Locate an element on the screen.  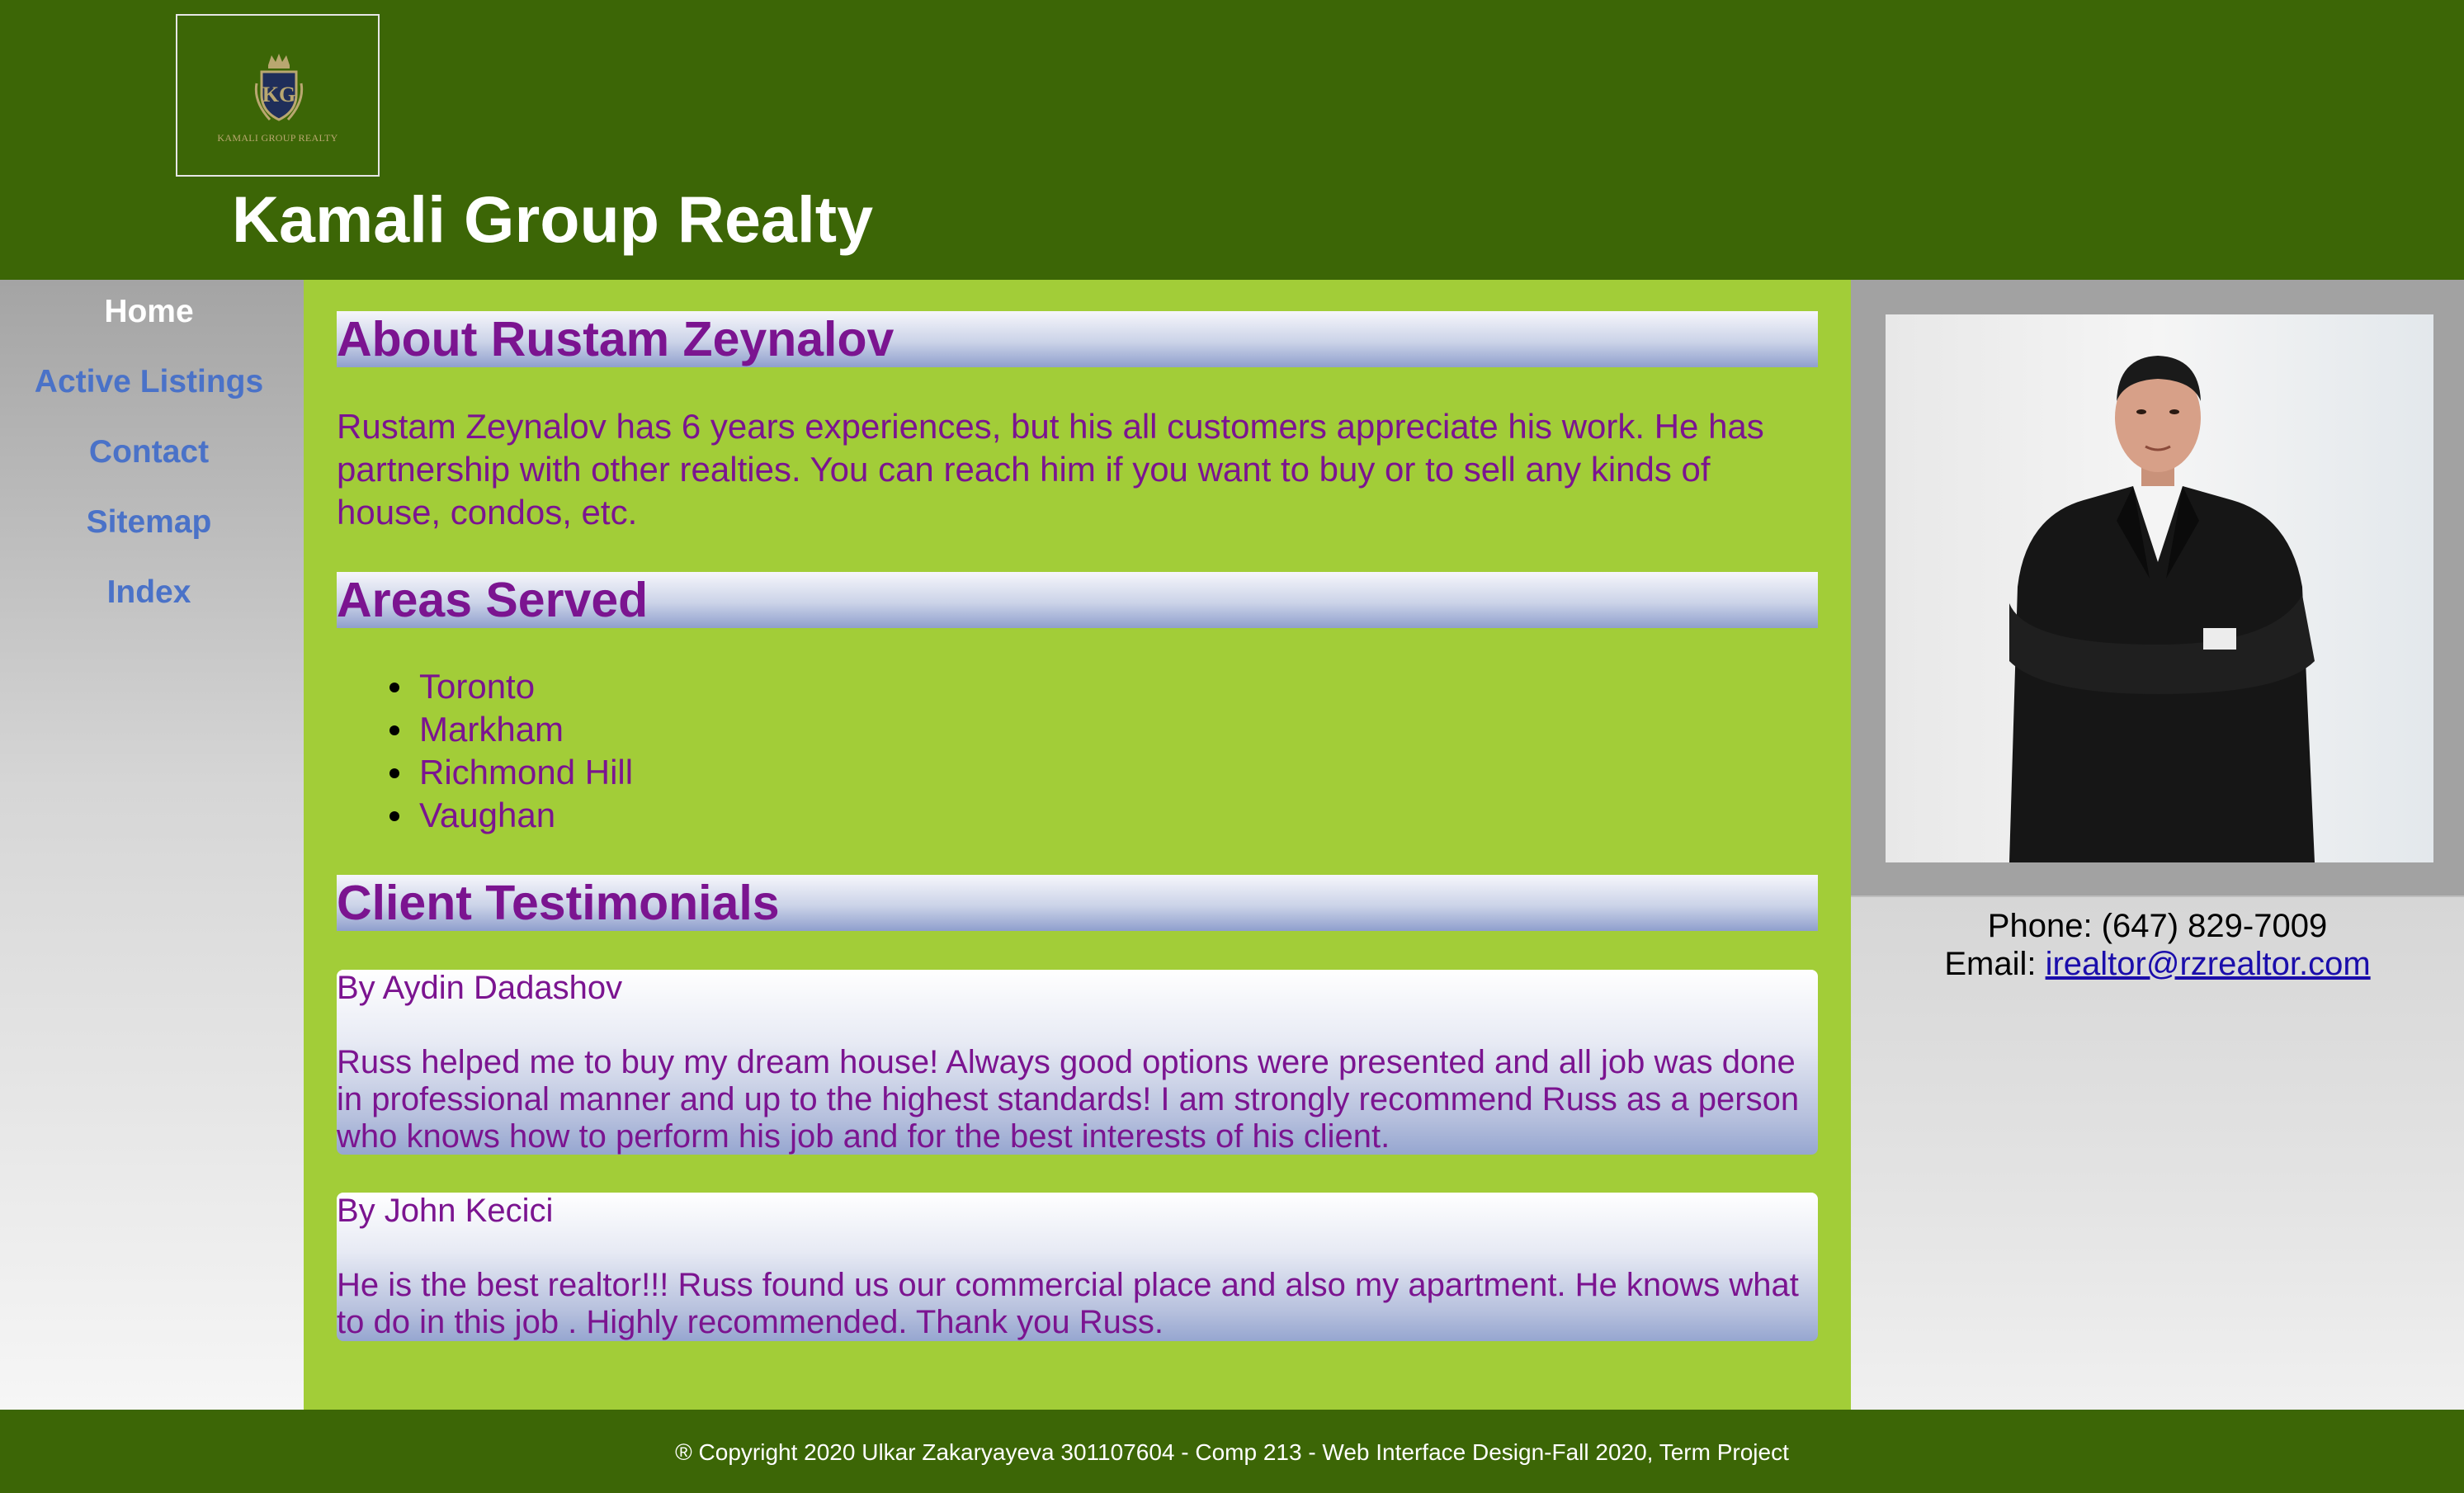
nav-item-sitemap: Sitemap is located at coordinates (149, 522).